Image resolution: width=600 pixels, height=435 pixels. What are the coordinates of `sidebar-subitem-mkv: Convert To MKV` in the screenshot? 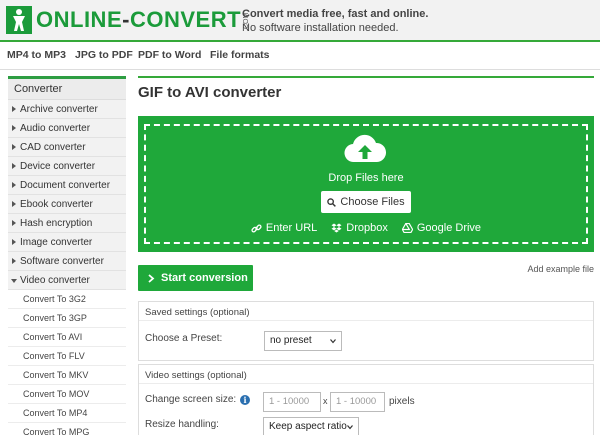 It's located at (67, 375).